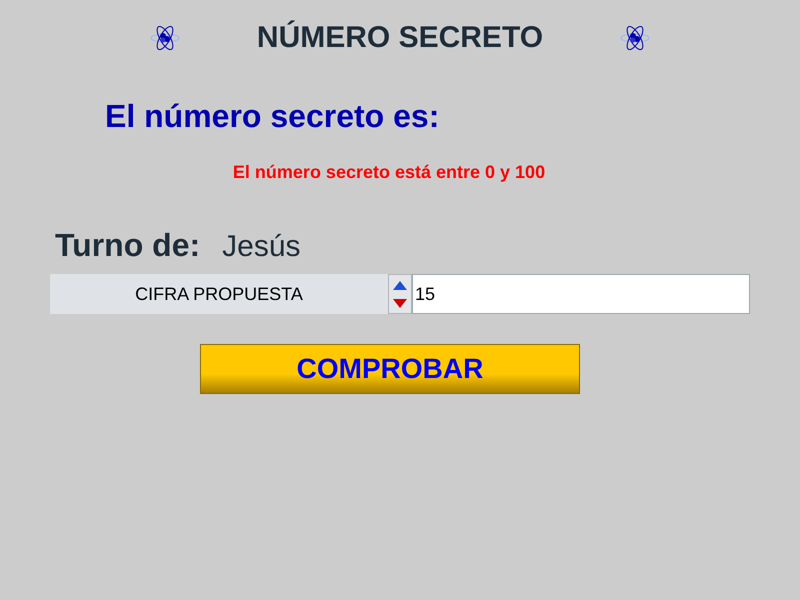 The image size is (800, 600). I want to click on check-button: COMPROBAR, so click(390, 369).